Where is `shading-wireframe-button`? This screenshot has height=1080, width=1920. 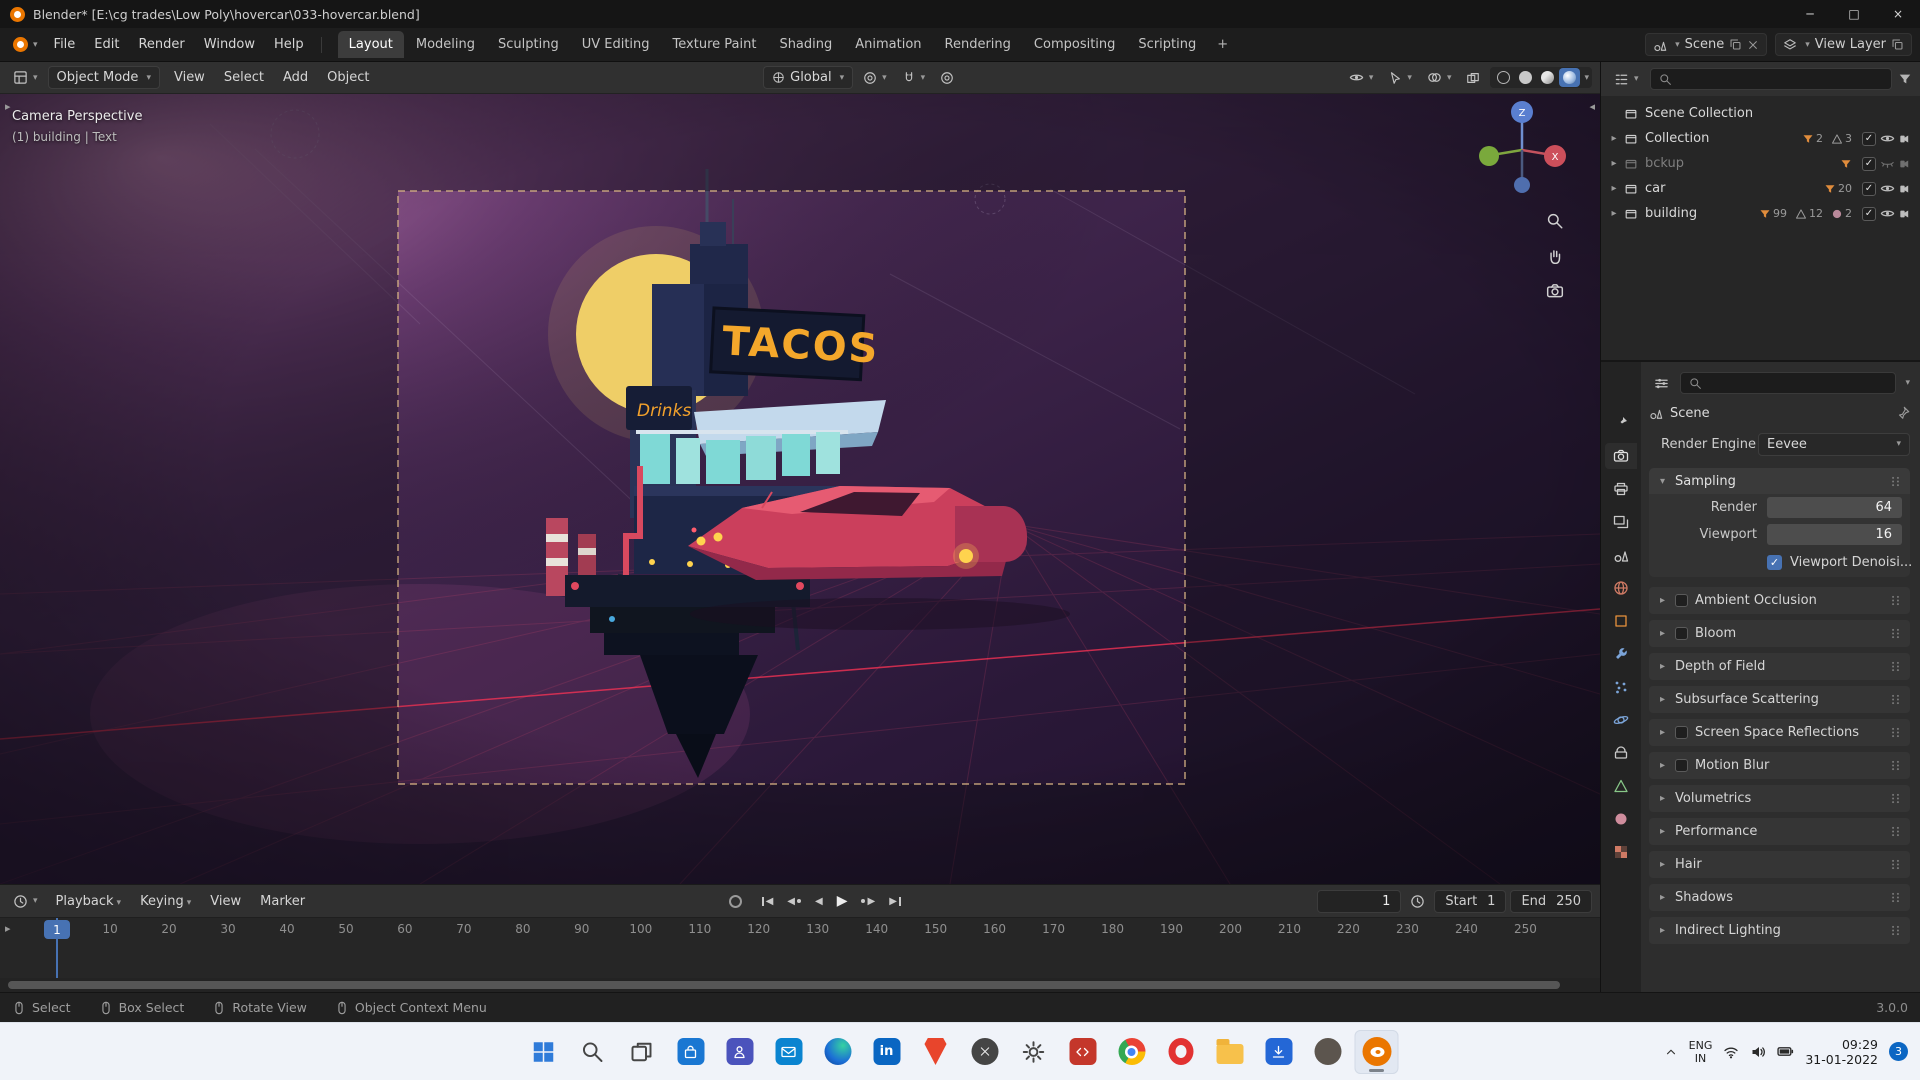 shading-wireframe-button is located at coordinates (1503, 77).